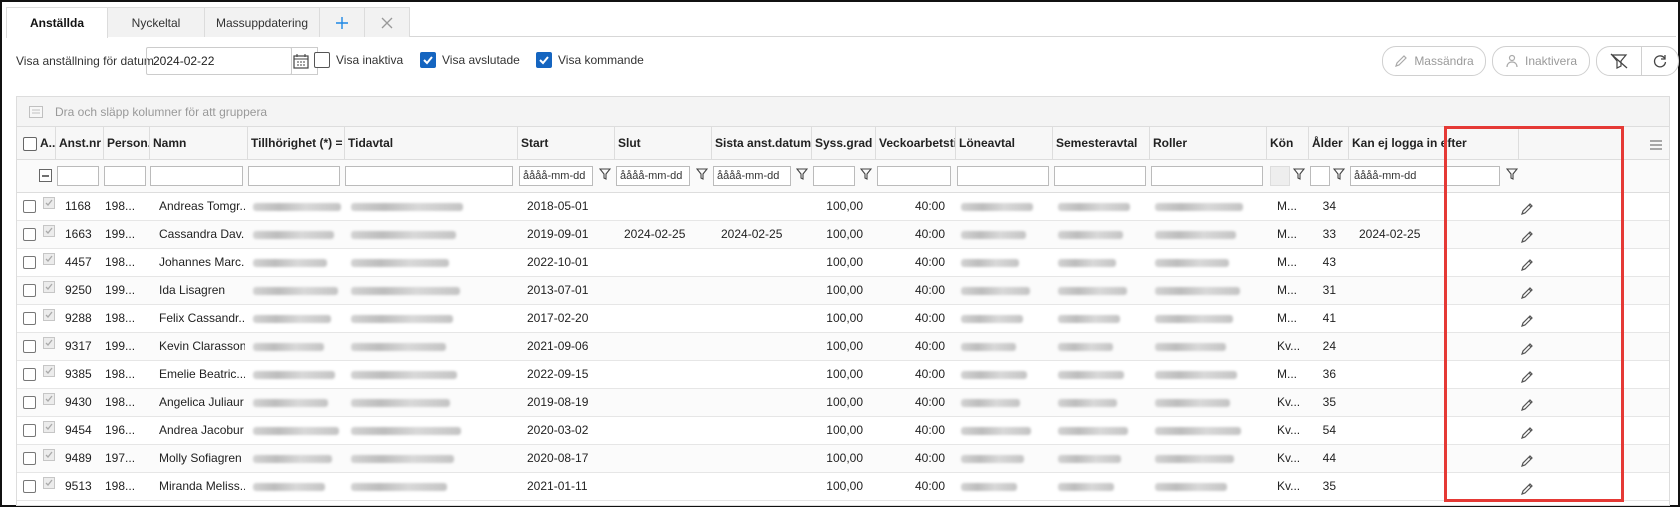  I want to click on tab-employees: Anställda, so click(57, 22).